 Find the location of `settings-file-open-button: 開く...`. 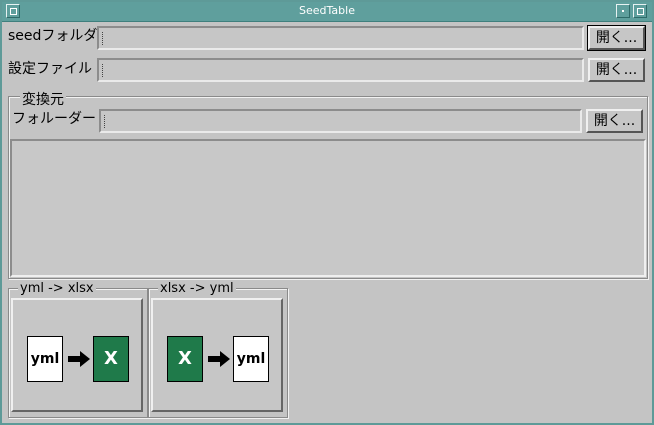

settings-file-open-button: 開く... is located at coordinates (616, 70).